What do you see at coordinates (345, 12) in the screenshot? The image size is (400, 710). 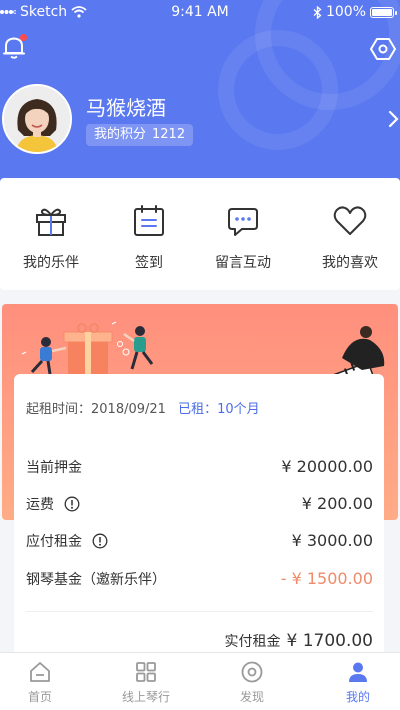 I see `battery-percent: 100%` at bounding box center [345, 12].